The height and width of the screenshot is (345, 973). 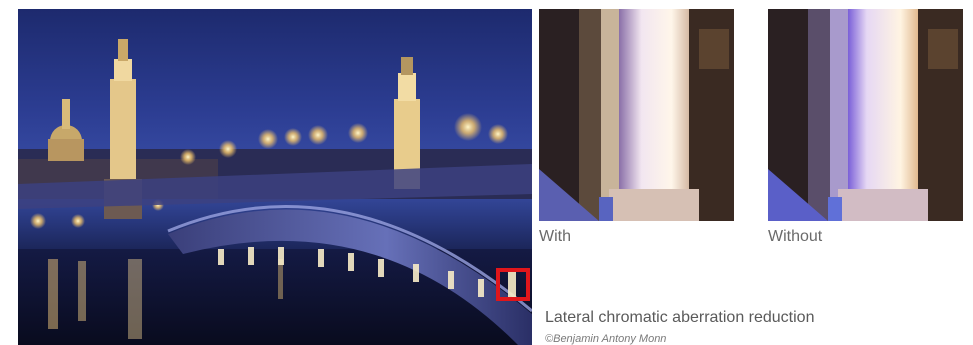 I want to click on crop-without-correction, so click(x=865, y=115).